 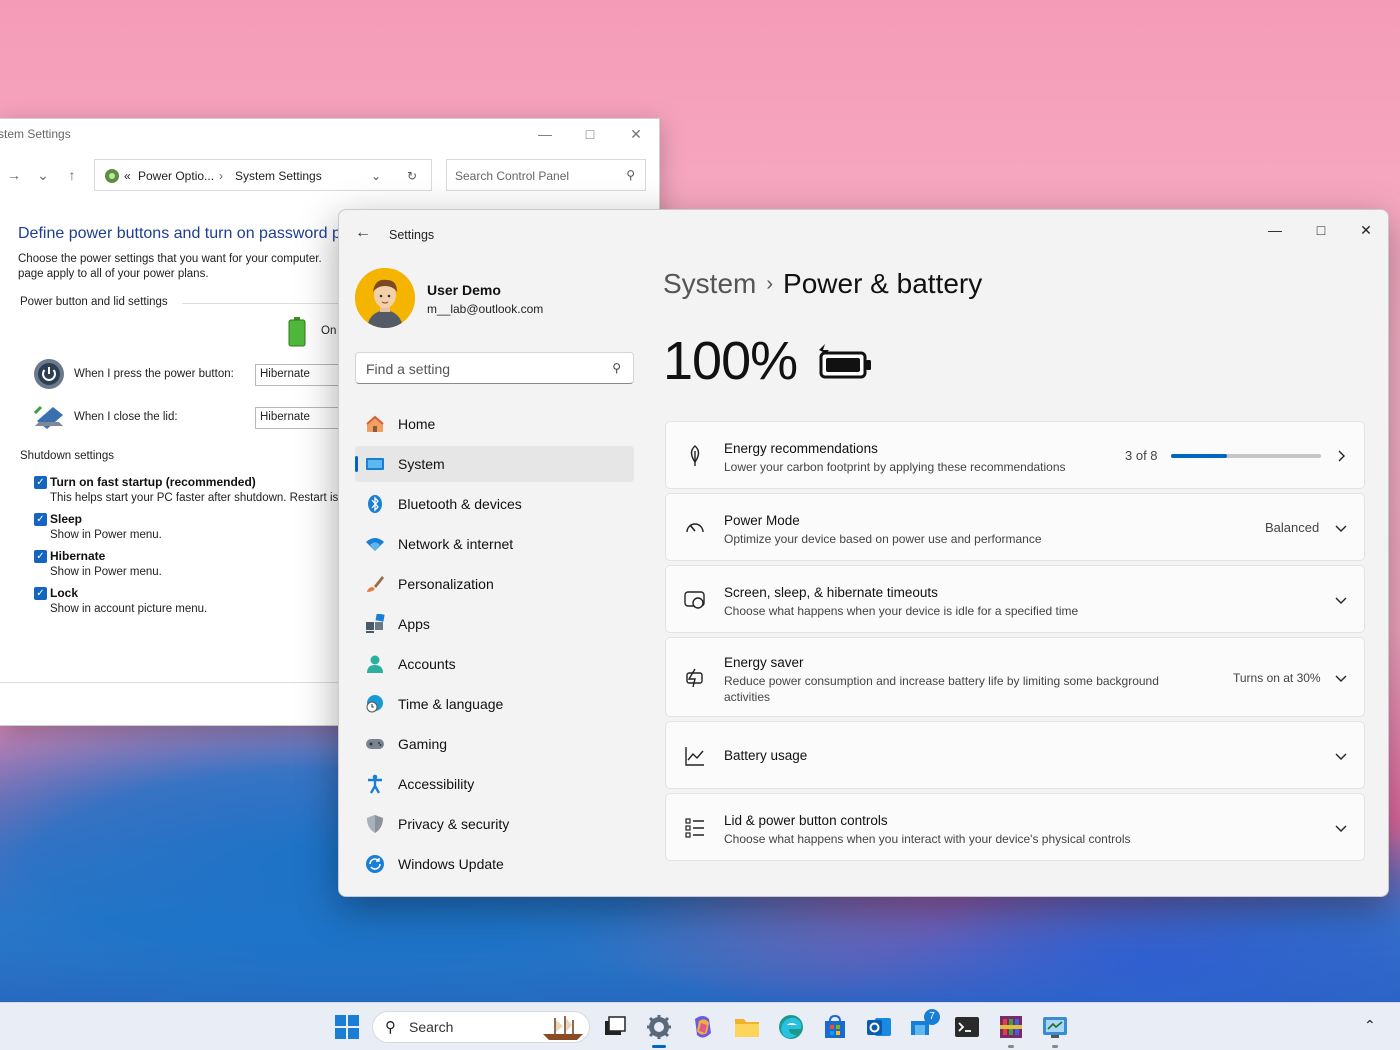 What do you see at coordinates (1015, 755) in the screenshot?
I see `battery-usage-card: Battery usage` at bounding box center [1015, 755].